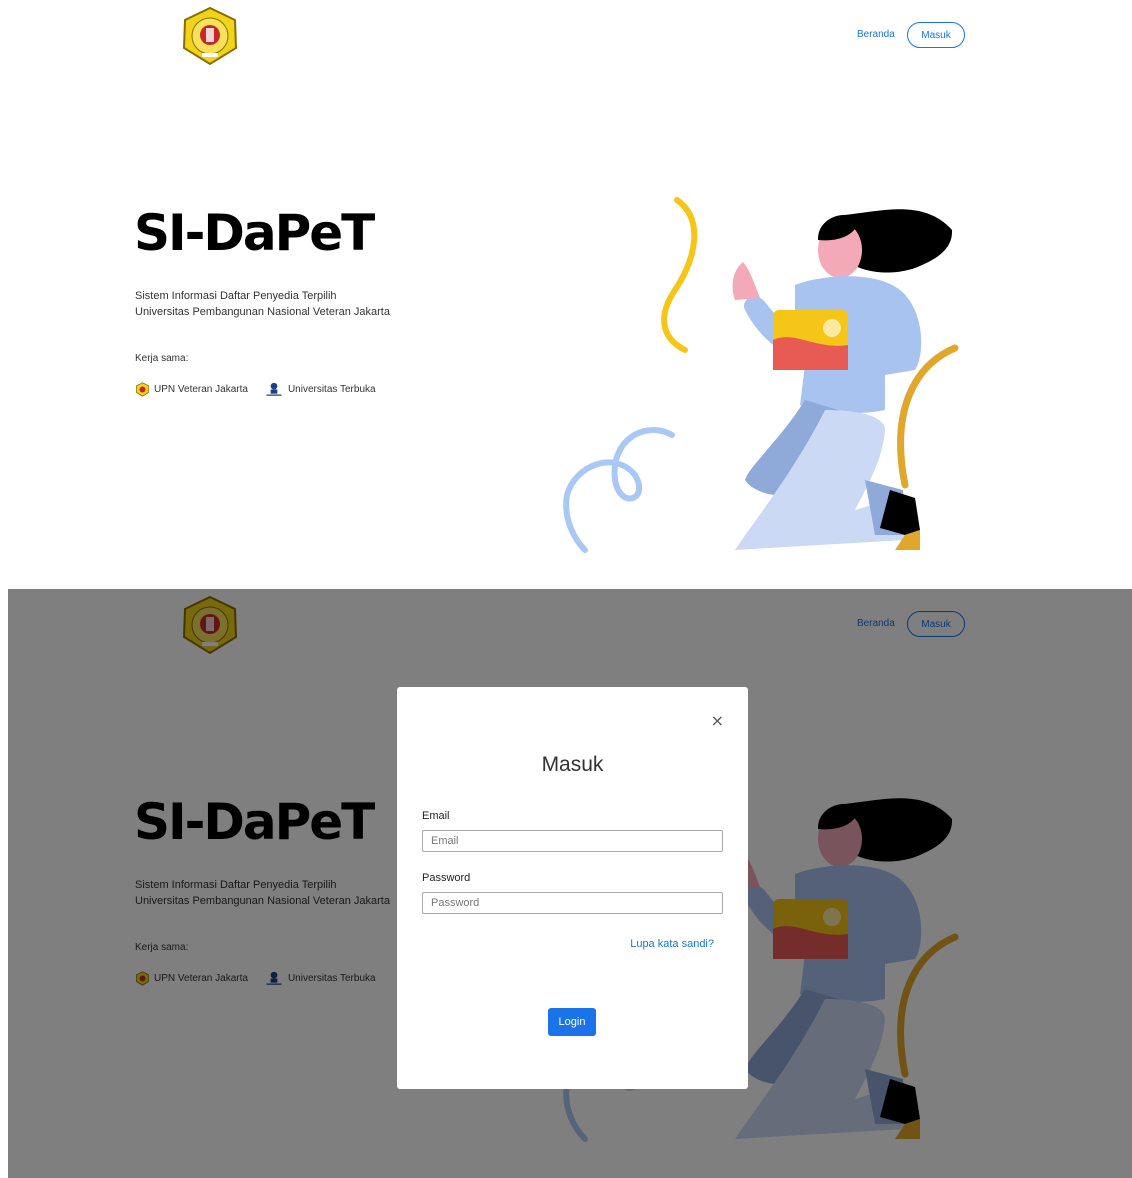 The width and height of the screenshot is (1132, 1178). I want to click on partner-ut: Universitas Terbuka, so click(320, 389).